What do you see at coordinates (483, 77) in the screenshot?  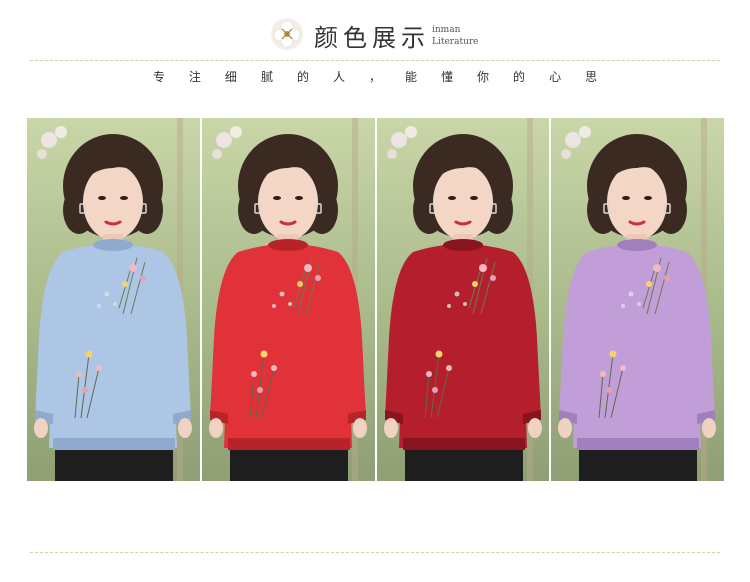 I see `slogan-char: 你` at bounding box center [483, 77].